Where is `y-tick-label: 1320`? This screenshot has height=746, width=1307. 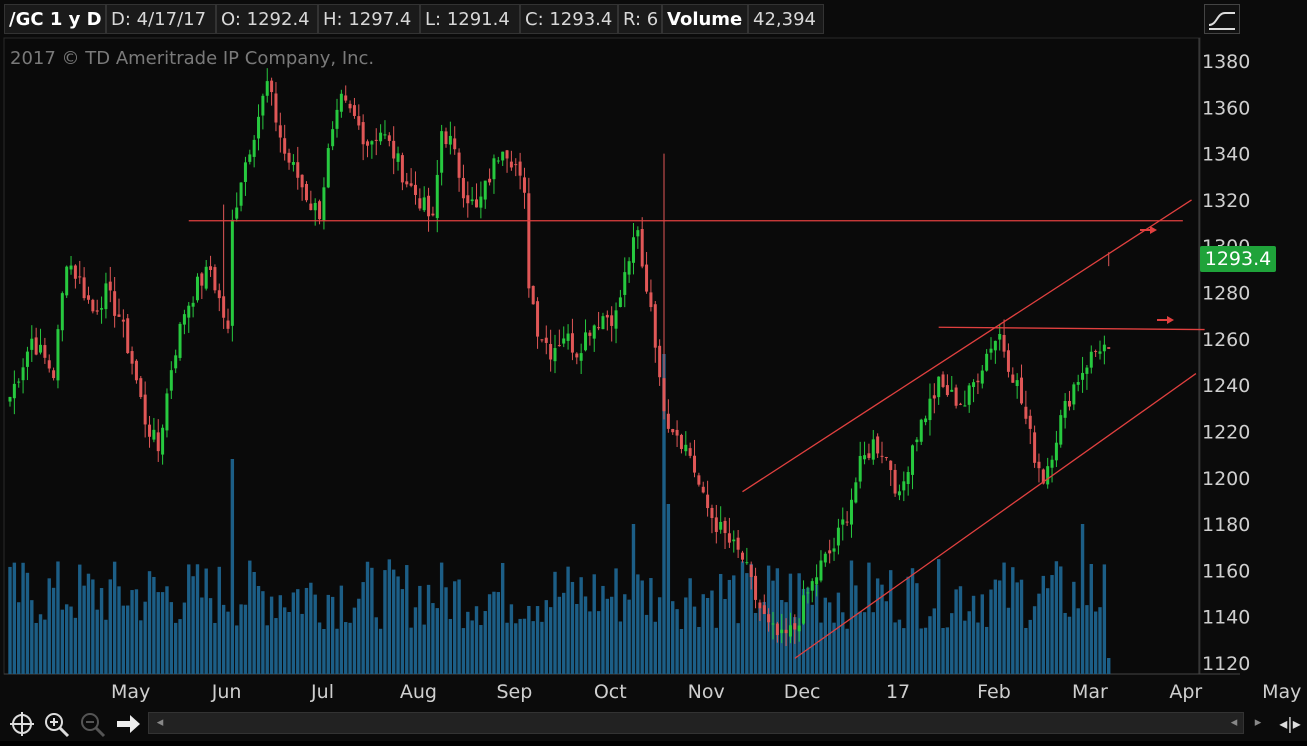
y-tick-label: 1320 is located at coordinates (1226, 201).